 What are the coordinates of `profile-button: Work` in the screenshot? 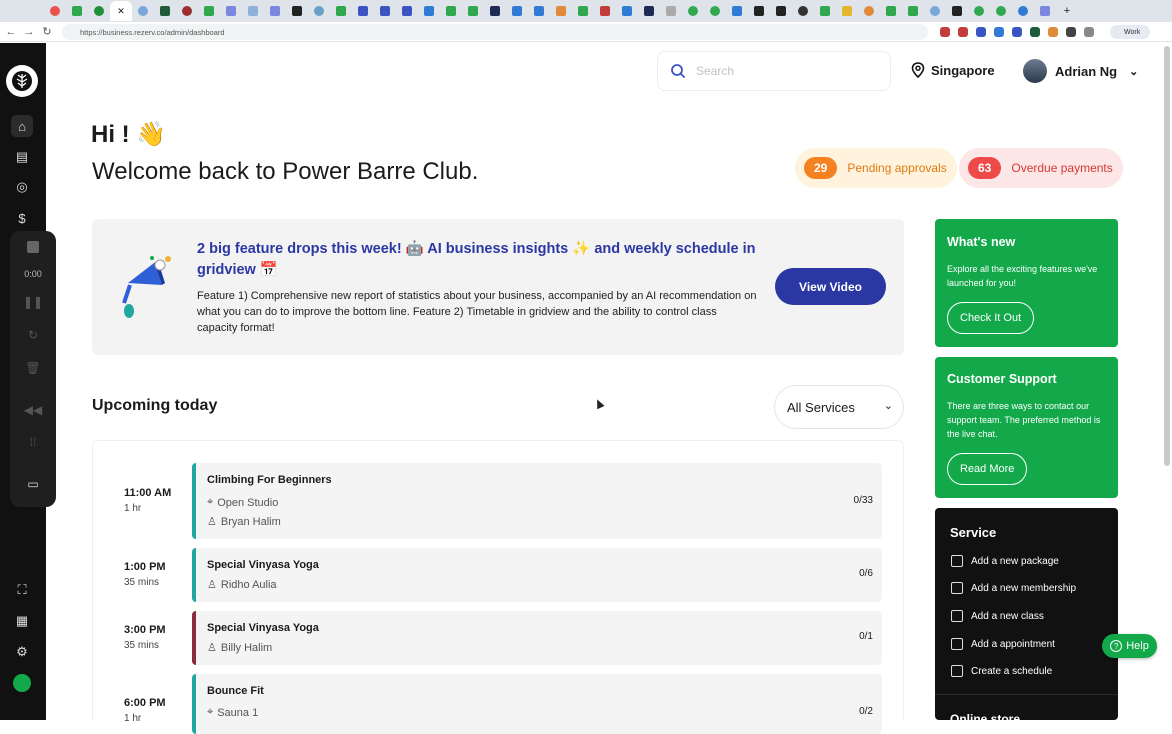 It's located at (1130, 32).